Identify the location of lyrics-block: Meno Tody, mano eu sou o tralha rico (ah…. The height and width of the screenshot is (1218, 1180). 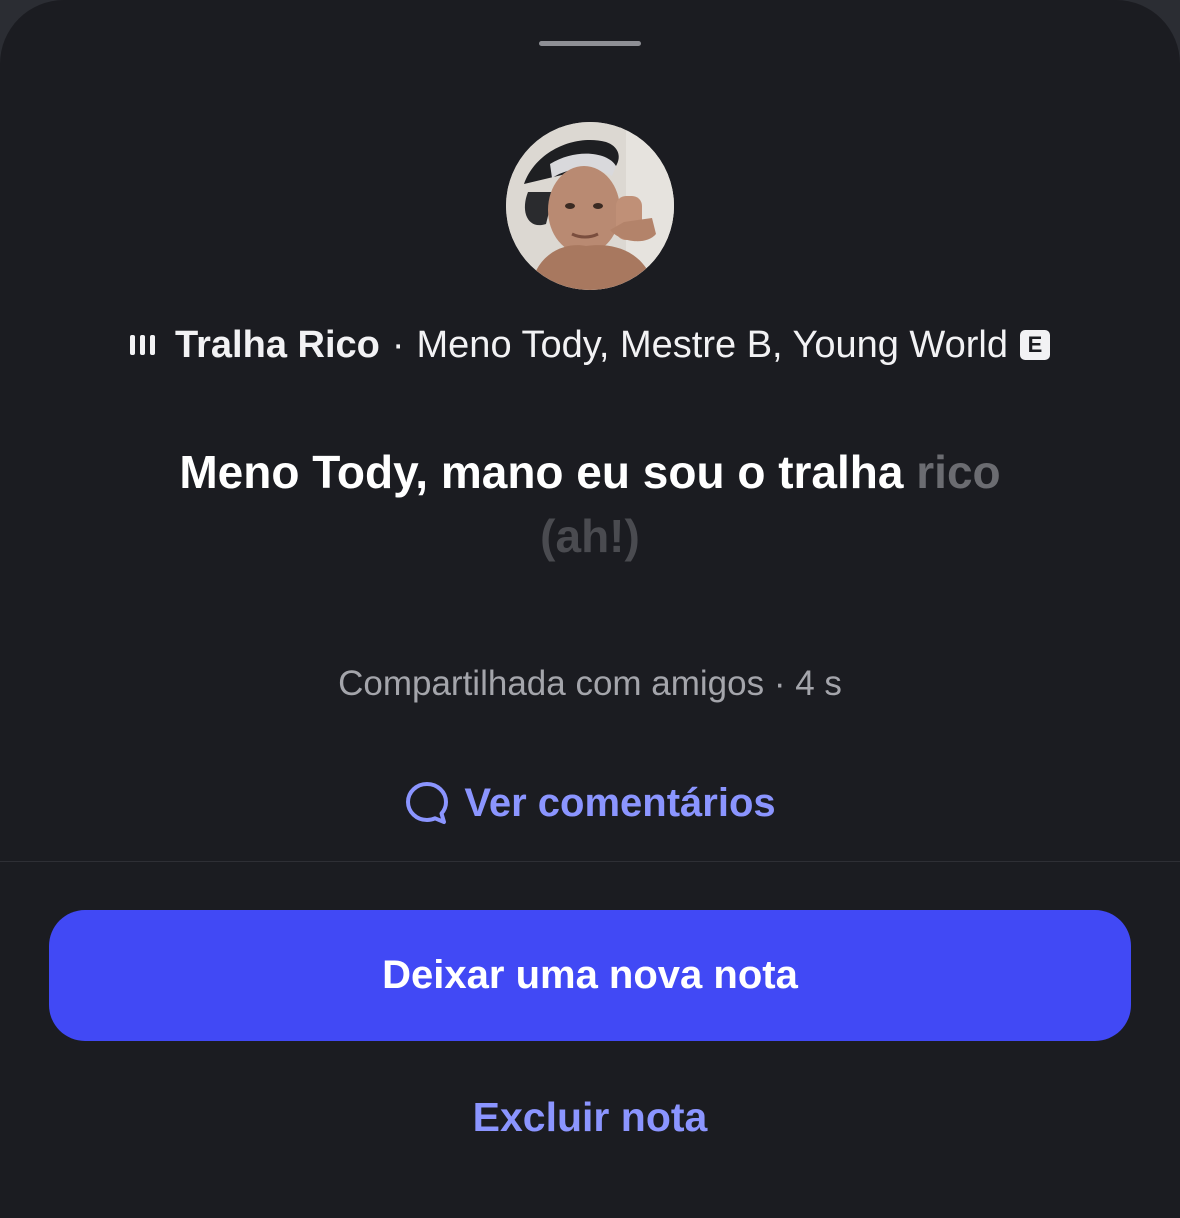
(590, 504).